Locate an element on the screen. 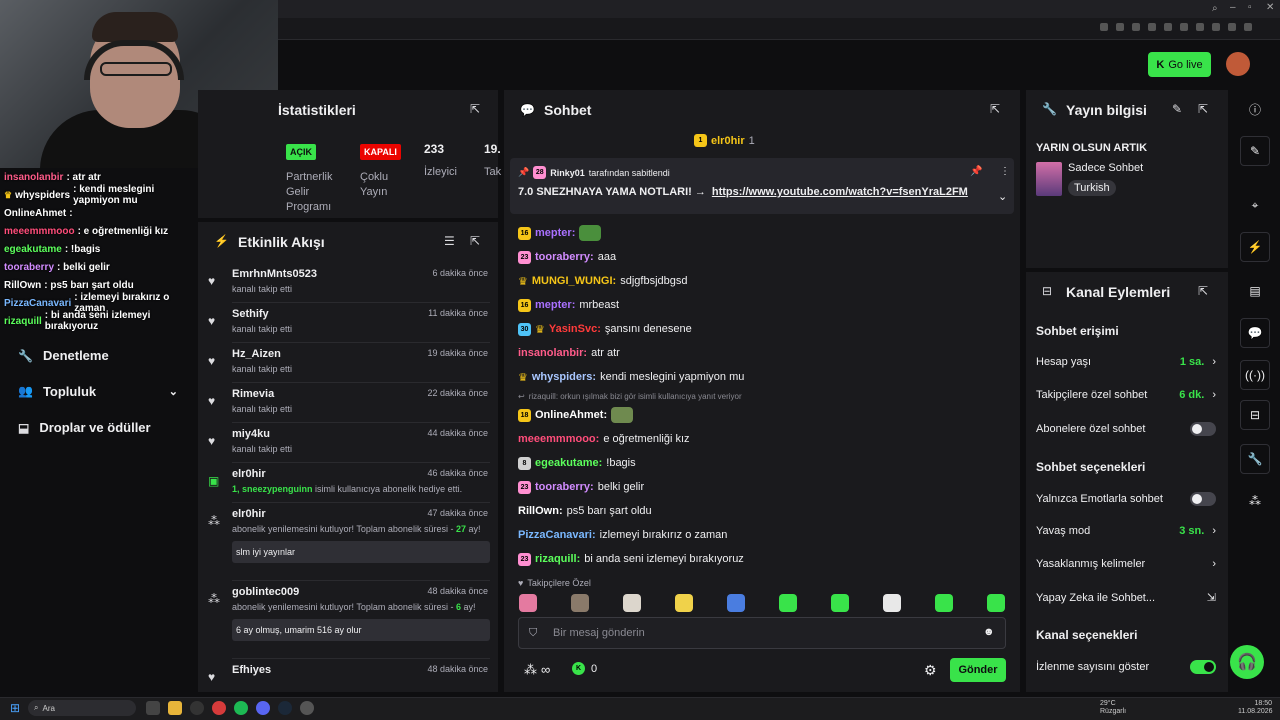  sidebar-item-topluluk: 👥 Topluluk ⌄ is located at coordinates (98, 391).